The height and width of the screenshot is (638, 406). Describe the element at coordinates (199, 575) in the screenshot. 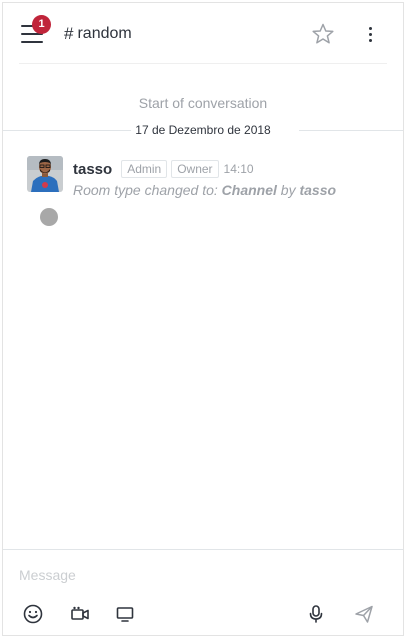

I see `message-input` at that location.